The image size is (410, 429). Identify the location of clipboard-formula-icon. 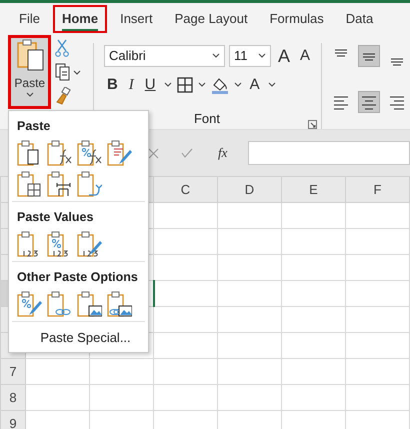
(59, 153).